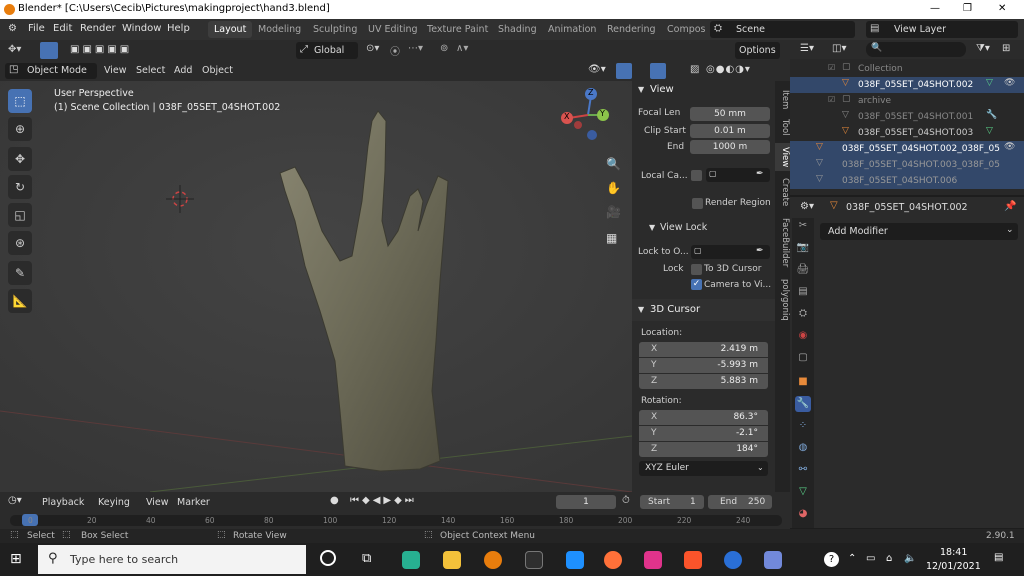 This screenshot has height=576, width=1024. Describe the element at coordinates (1006, 48) in the screenshot. I see `new-collection-icon: ⊞` at that location.